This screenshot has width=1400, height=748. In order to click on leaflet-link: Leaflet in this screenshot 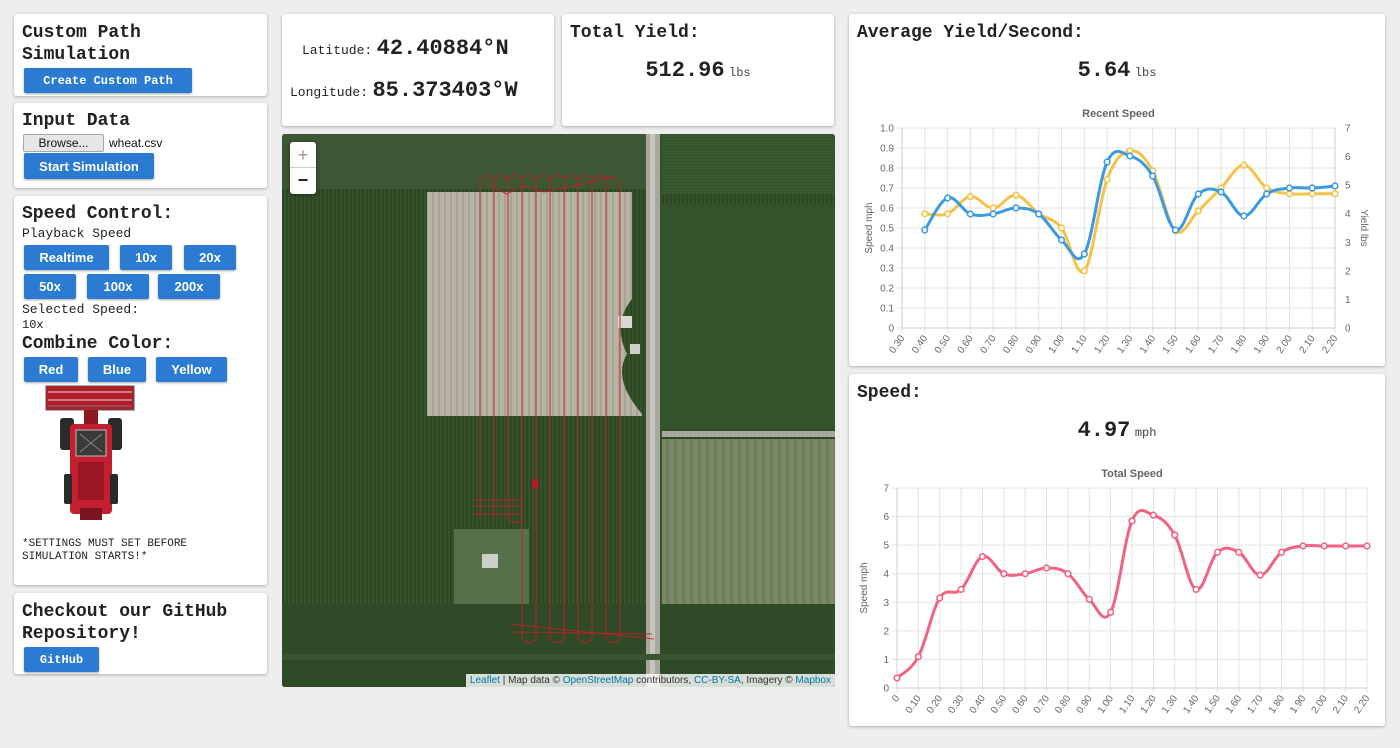, I will do `click(485, 680)`.